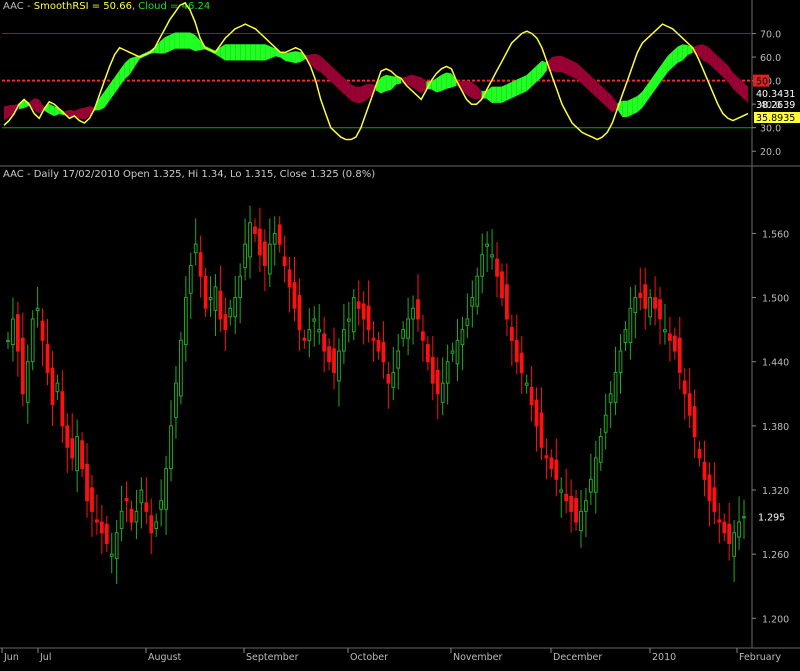 The width and height of the screenshot is (800, 671). What do you see at coordinates (771, 518) in the screenshot?
I see `last-price-label: 1.295` at bounding box center [771, 518].